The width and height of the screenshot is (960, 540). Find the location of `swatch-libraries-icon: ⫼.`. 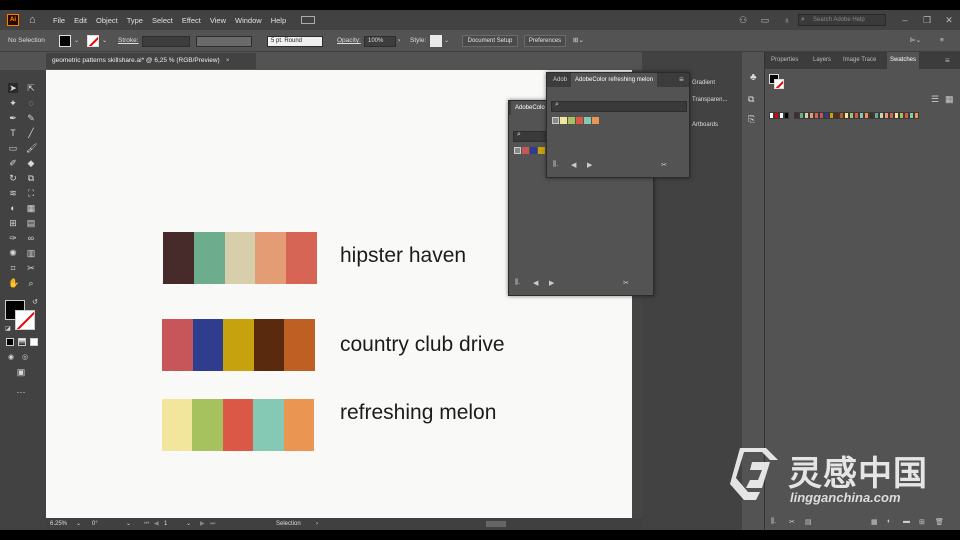

swatch-libraries-icon: ⫼. is located at coordinates (773, 522).